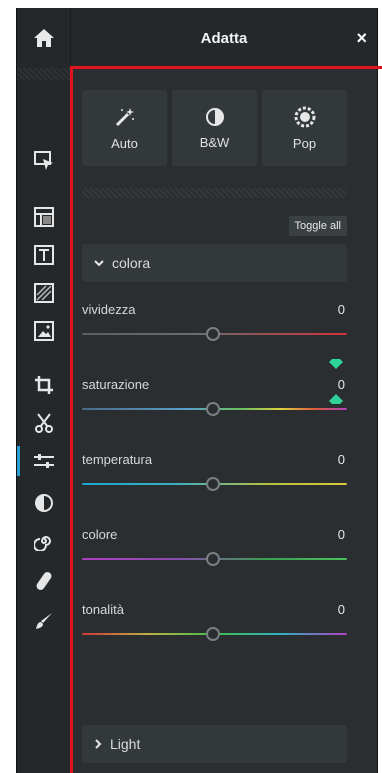 This screenshot has width=382, height=773. What do you see at coordinates (124, 143) in the screenshot?
I see `preset-auto-label: Auto` at bounding box center [124, 143].